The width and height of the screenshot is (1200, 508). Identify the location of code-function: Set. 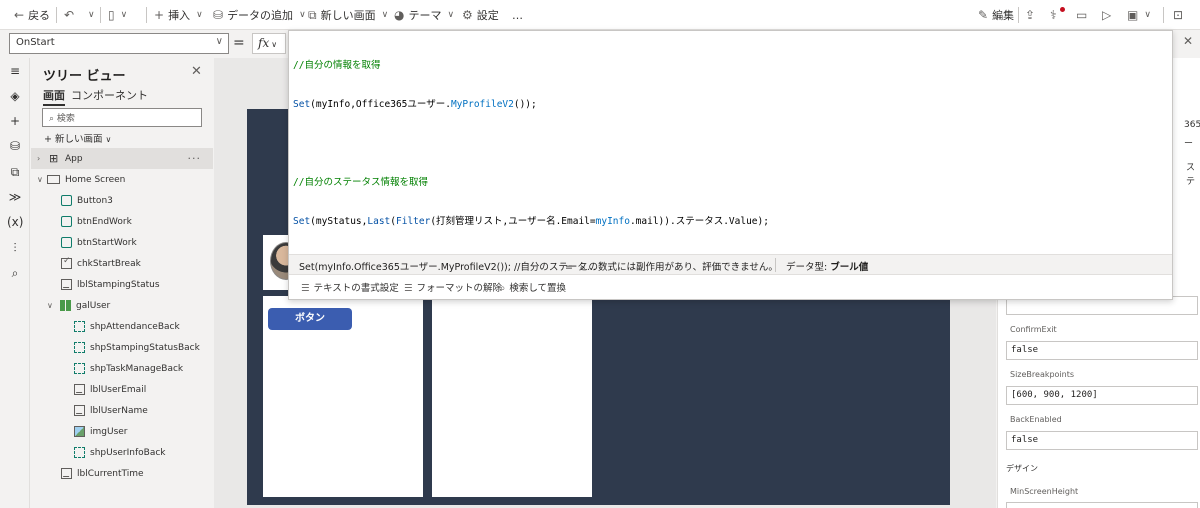
(302, 221).